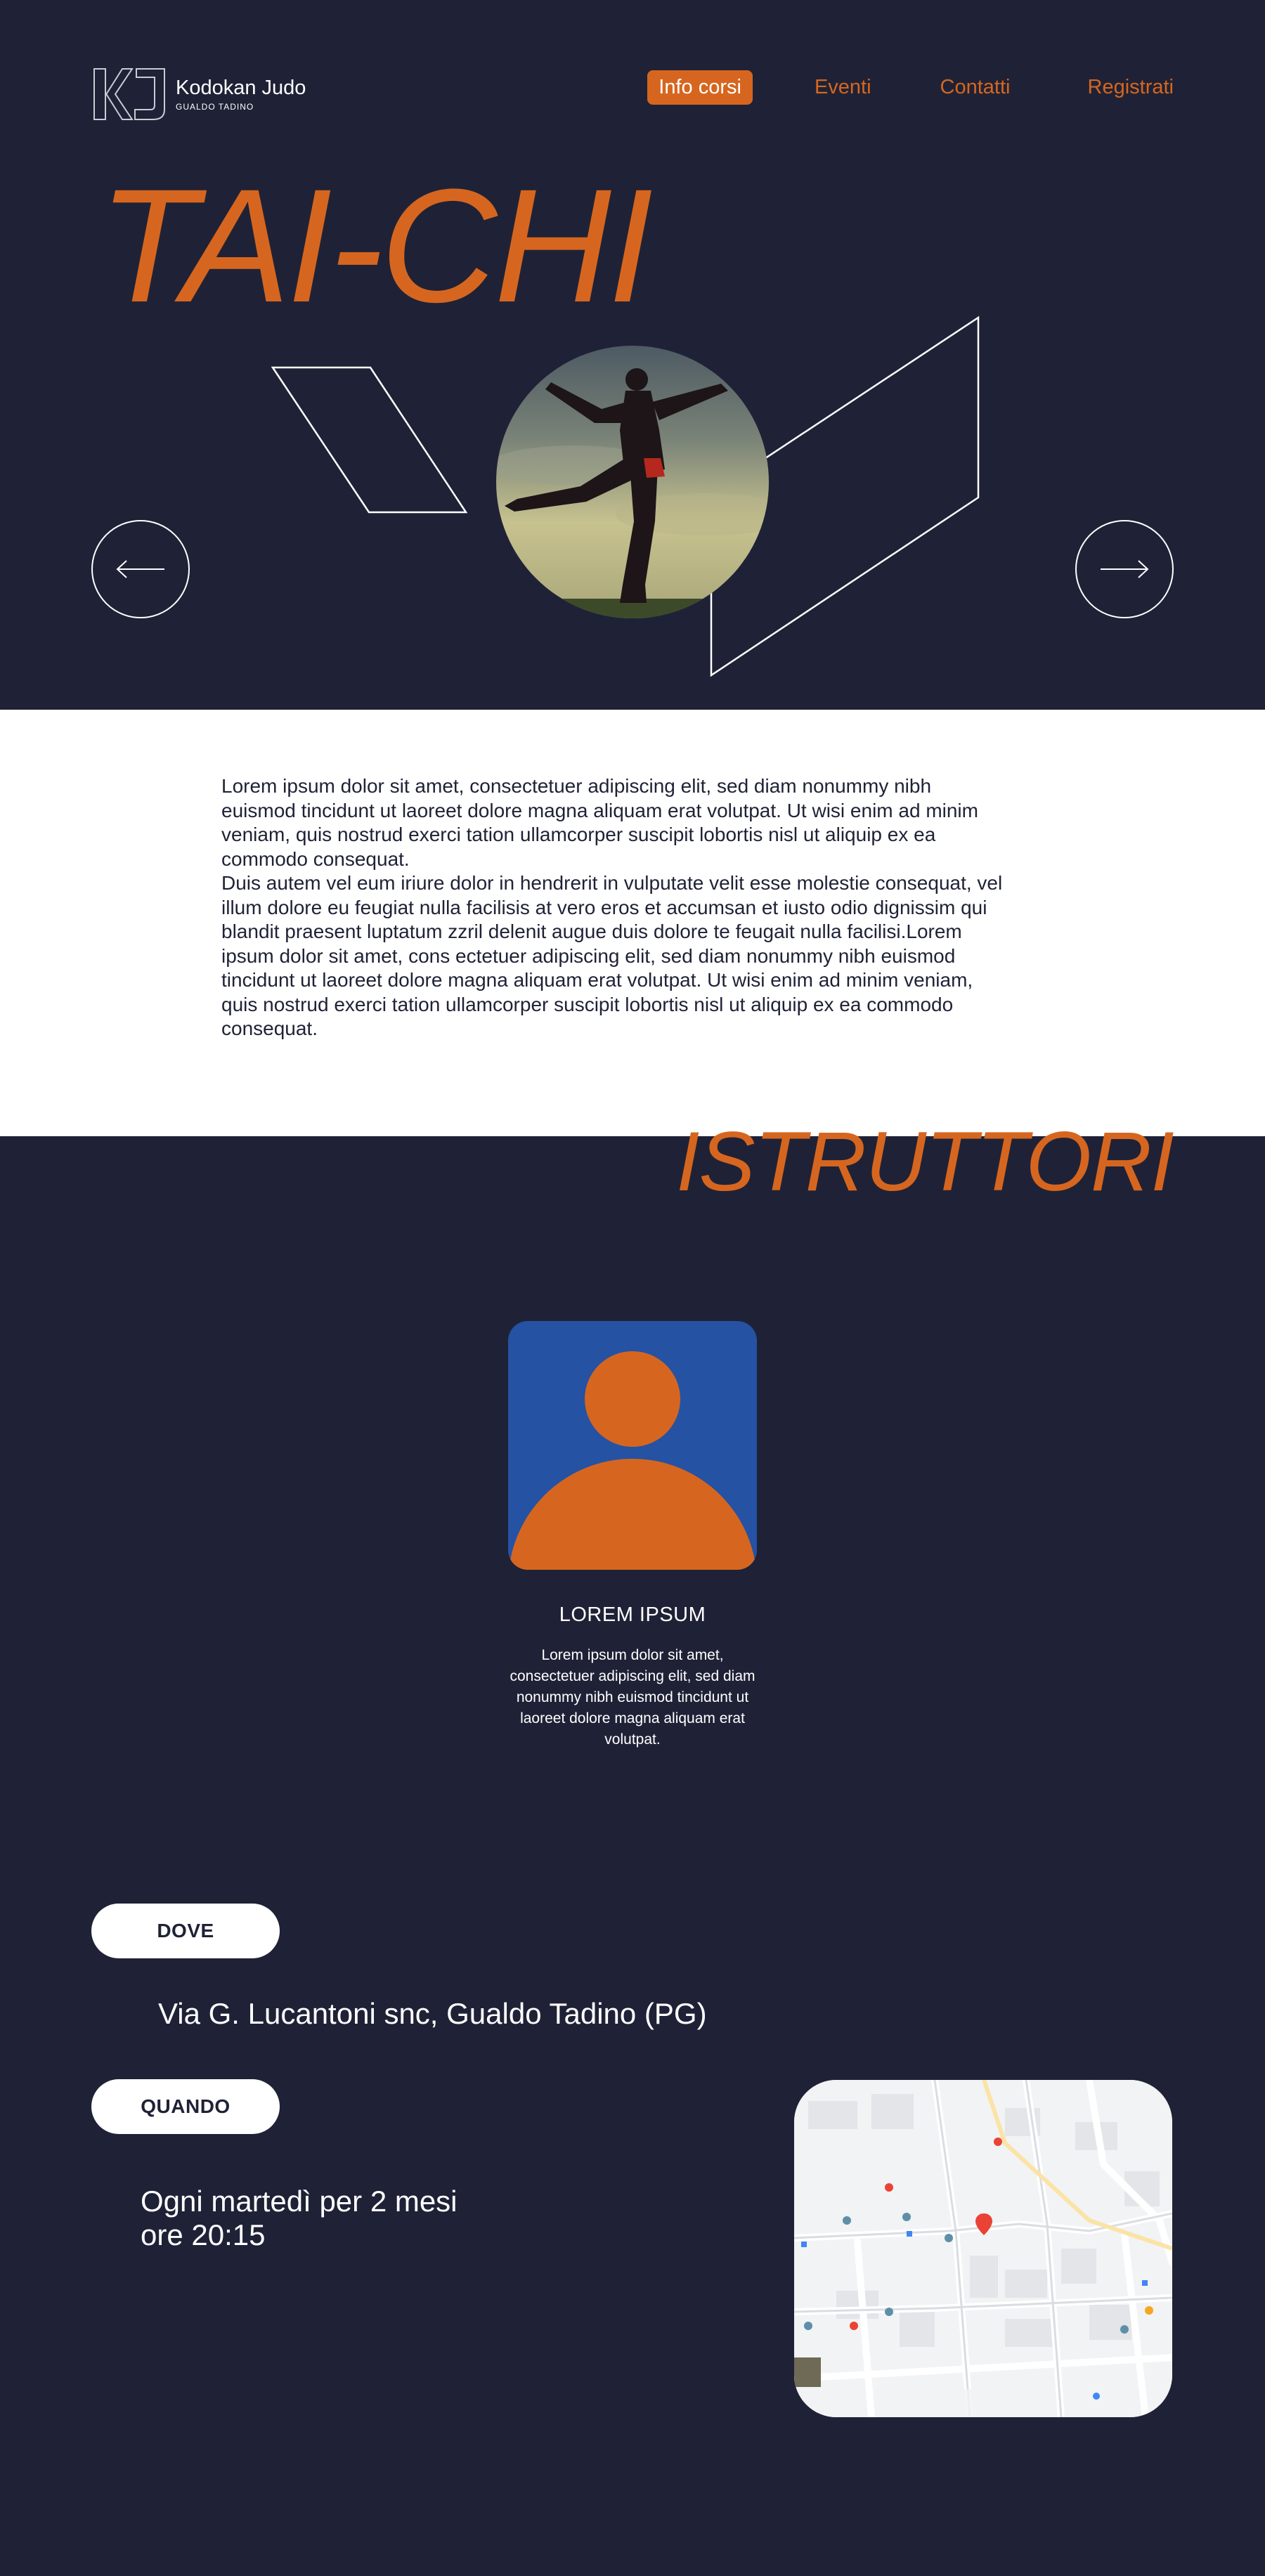  Describe the element at coordinates (299, 2201) in the screenshot. I see `schedule-day: Ogni martedì per 2 mesi` at that location.